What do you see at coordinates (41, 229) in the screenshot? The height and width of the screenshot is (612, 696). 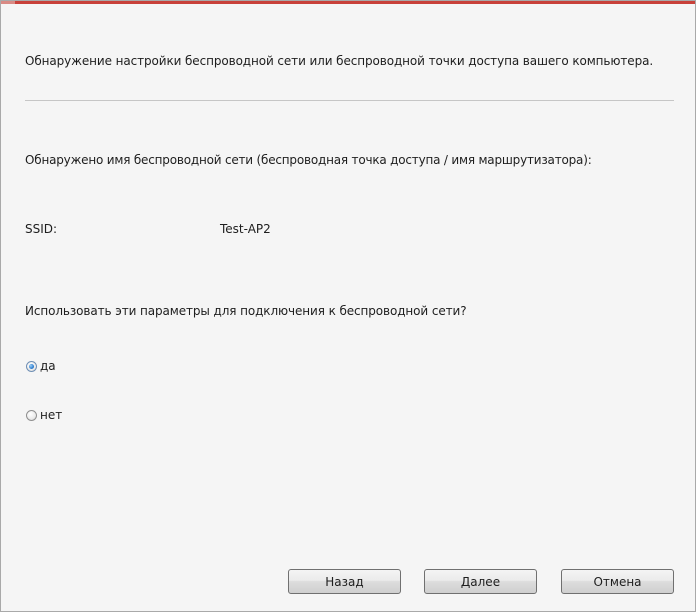 I see `ssid-label: SSID:` at bounding box center [41, 229].